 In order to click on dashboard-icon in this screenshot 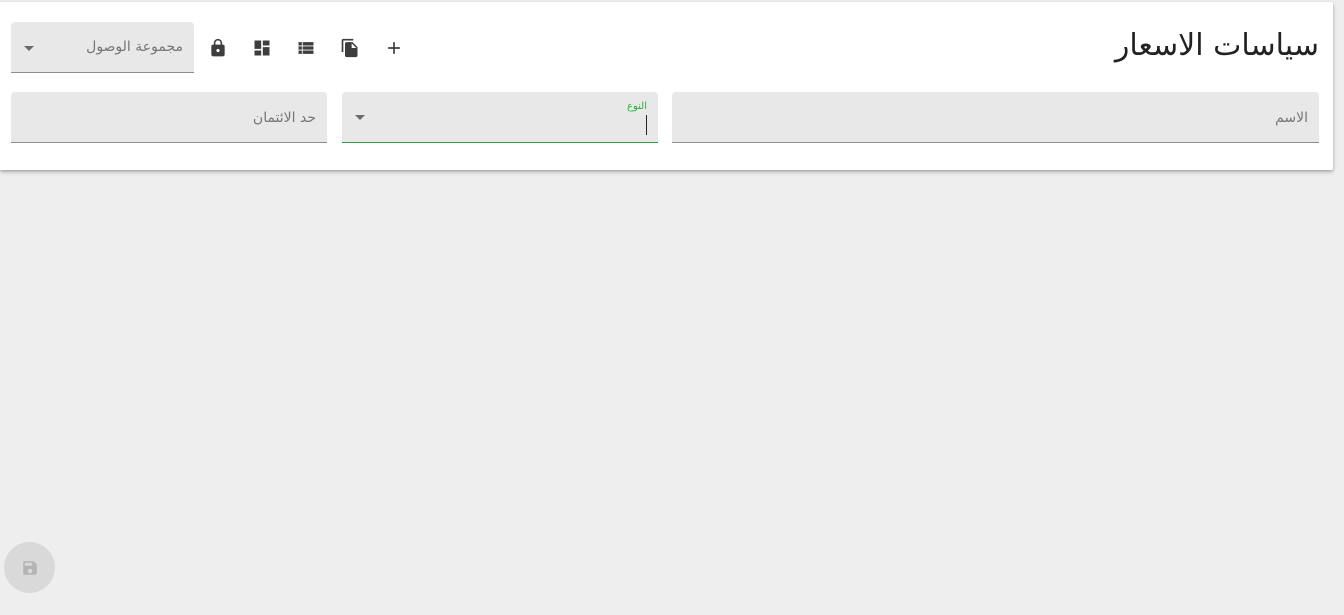, I will do `click(262, 48)`.